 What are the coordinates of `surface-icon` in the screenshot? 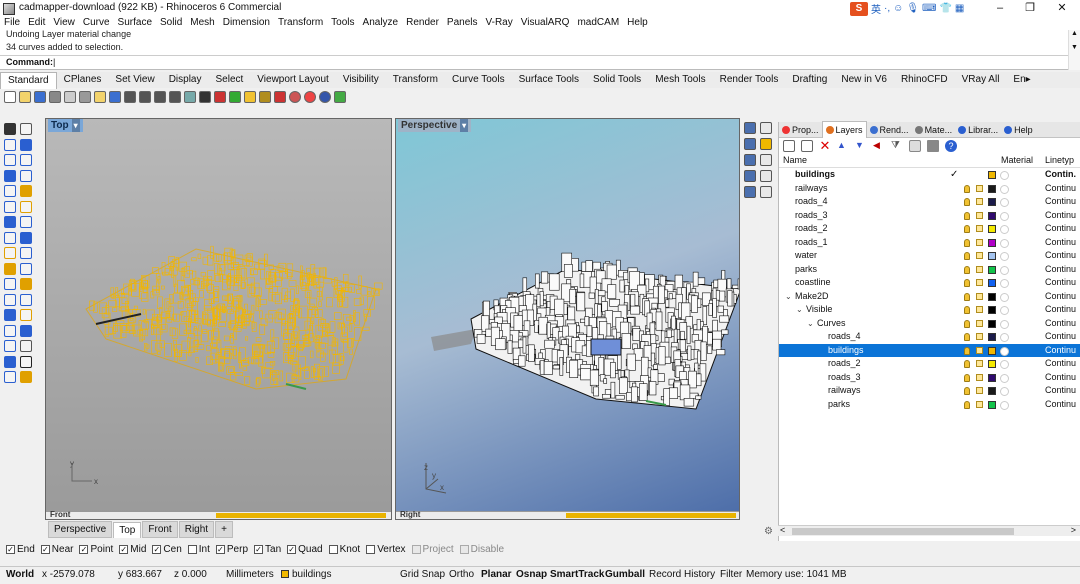 It's located at (10, 206).